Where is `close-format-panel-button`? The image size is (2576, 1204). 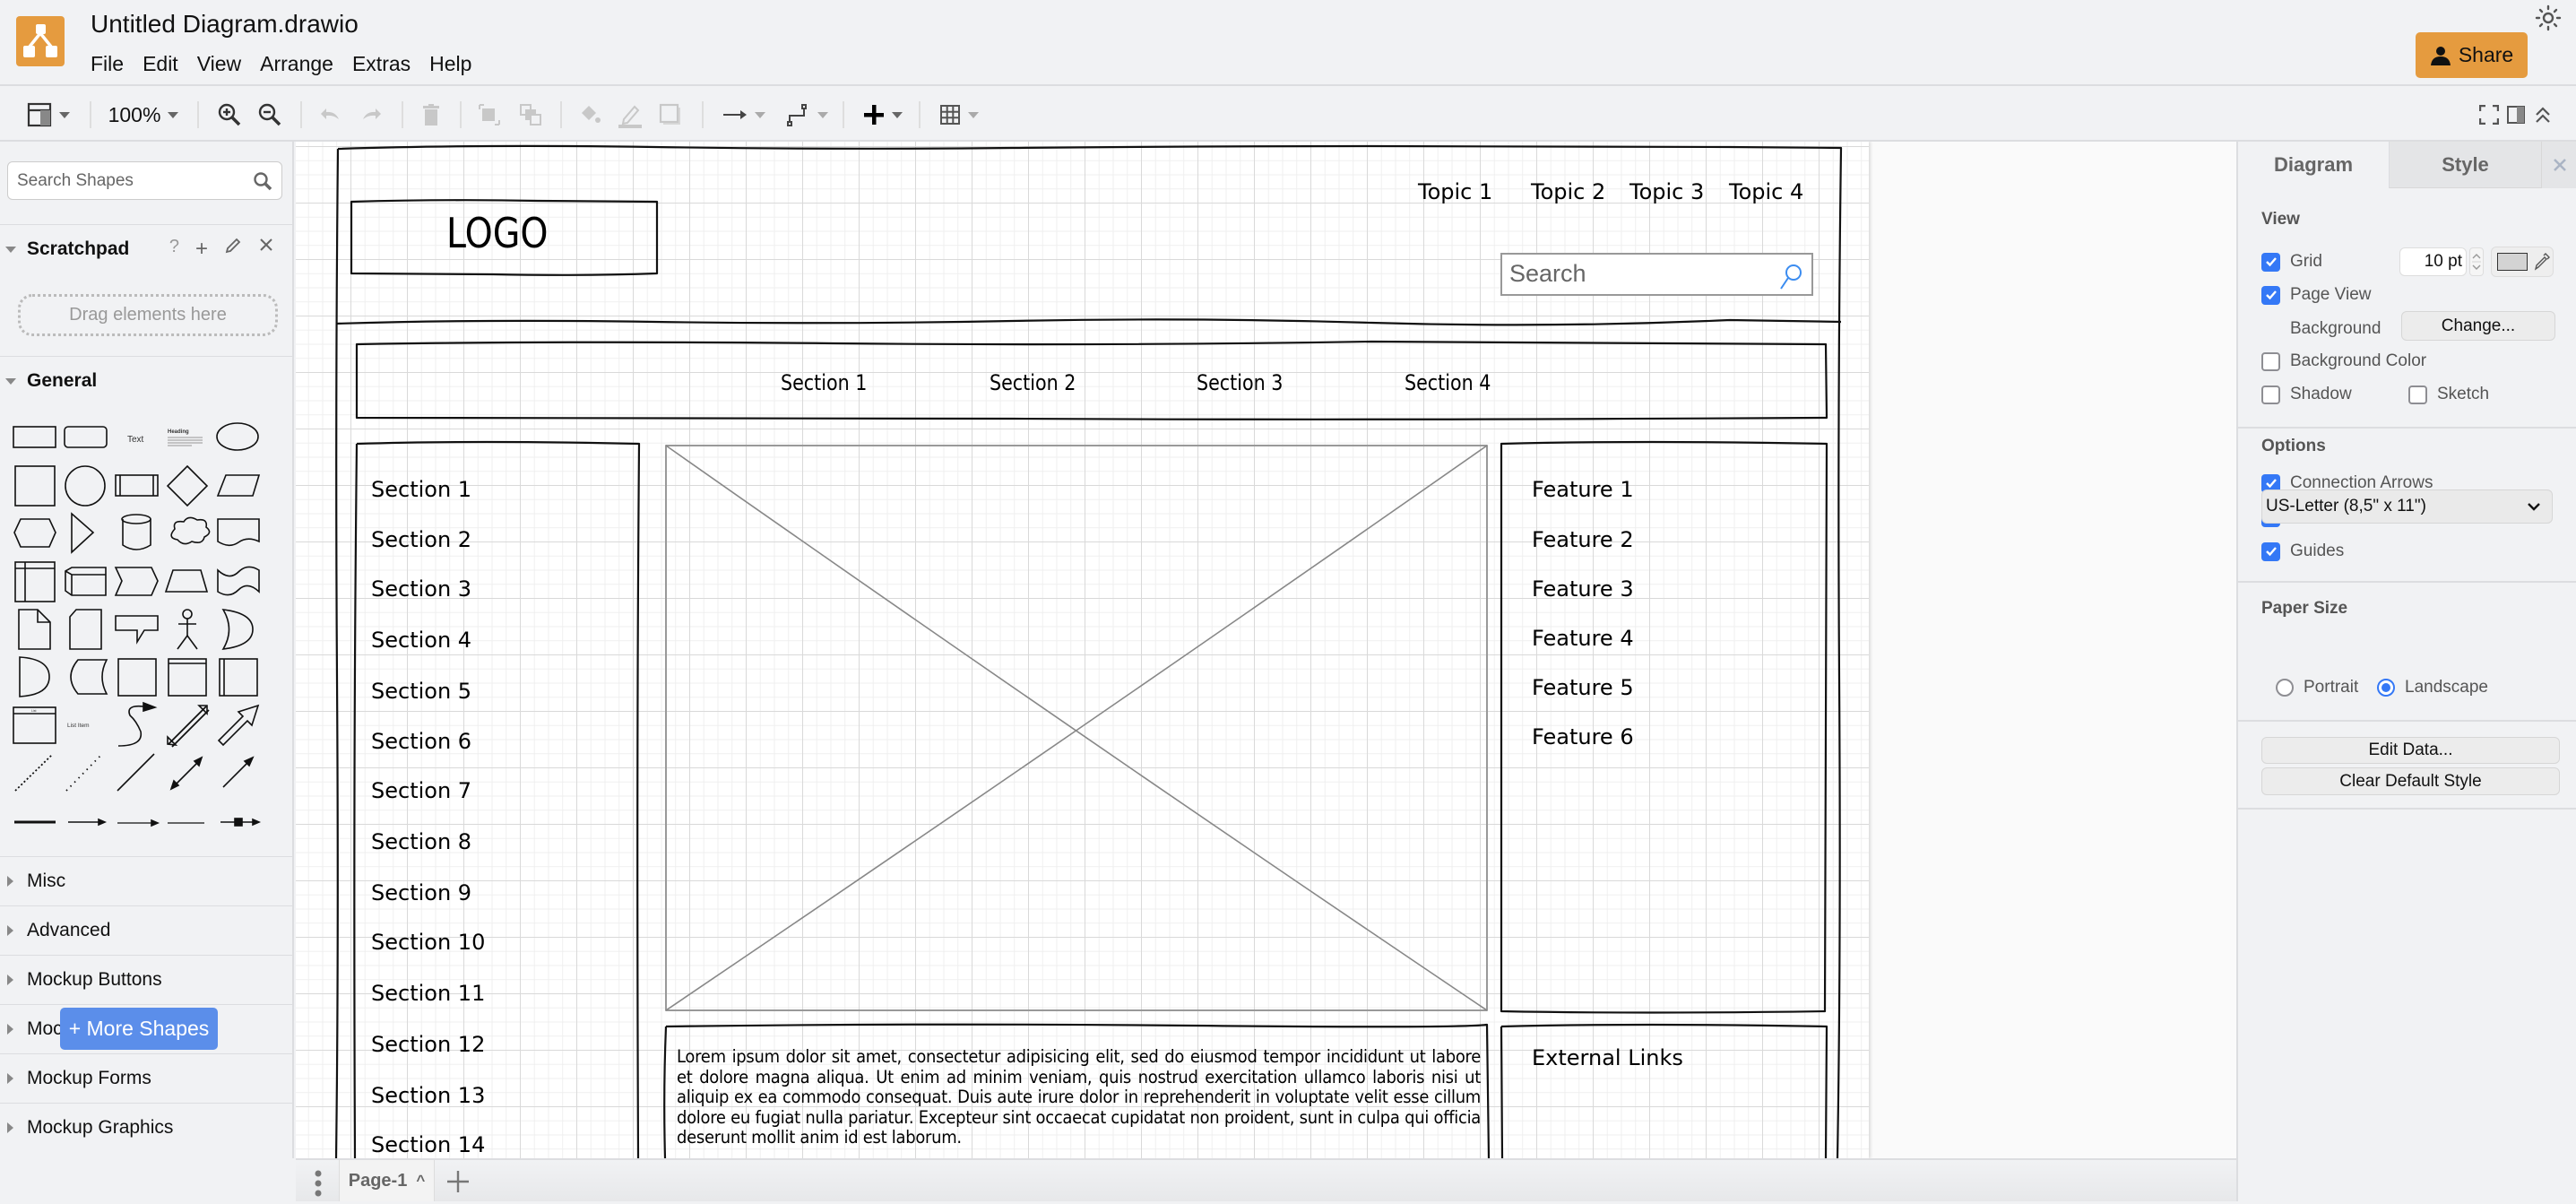 close-format-panel-button is located at coordinates (2558, 165).